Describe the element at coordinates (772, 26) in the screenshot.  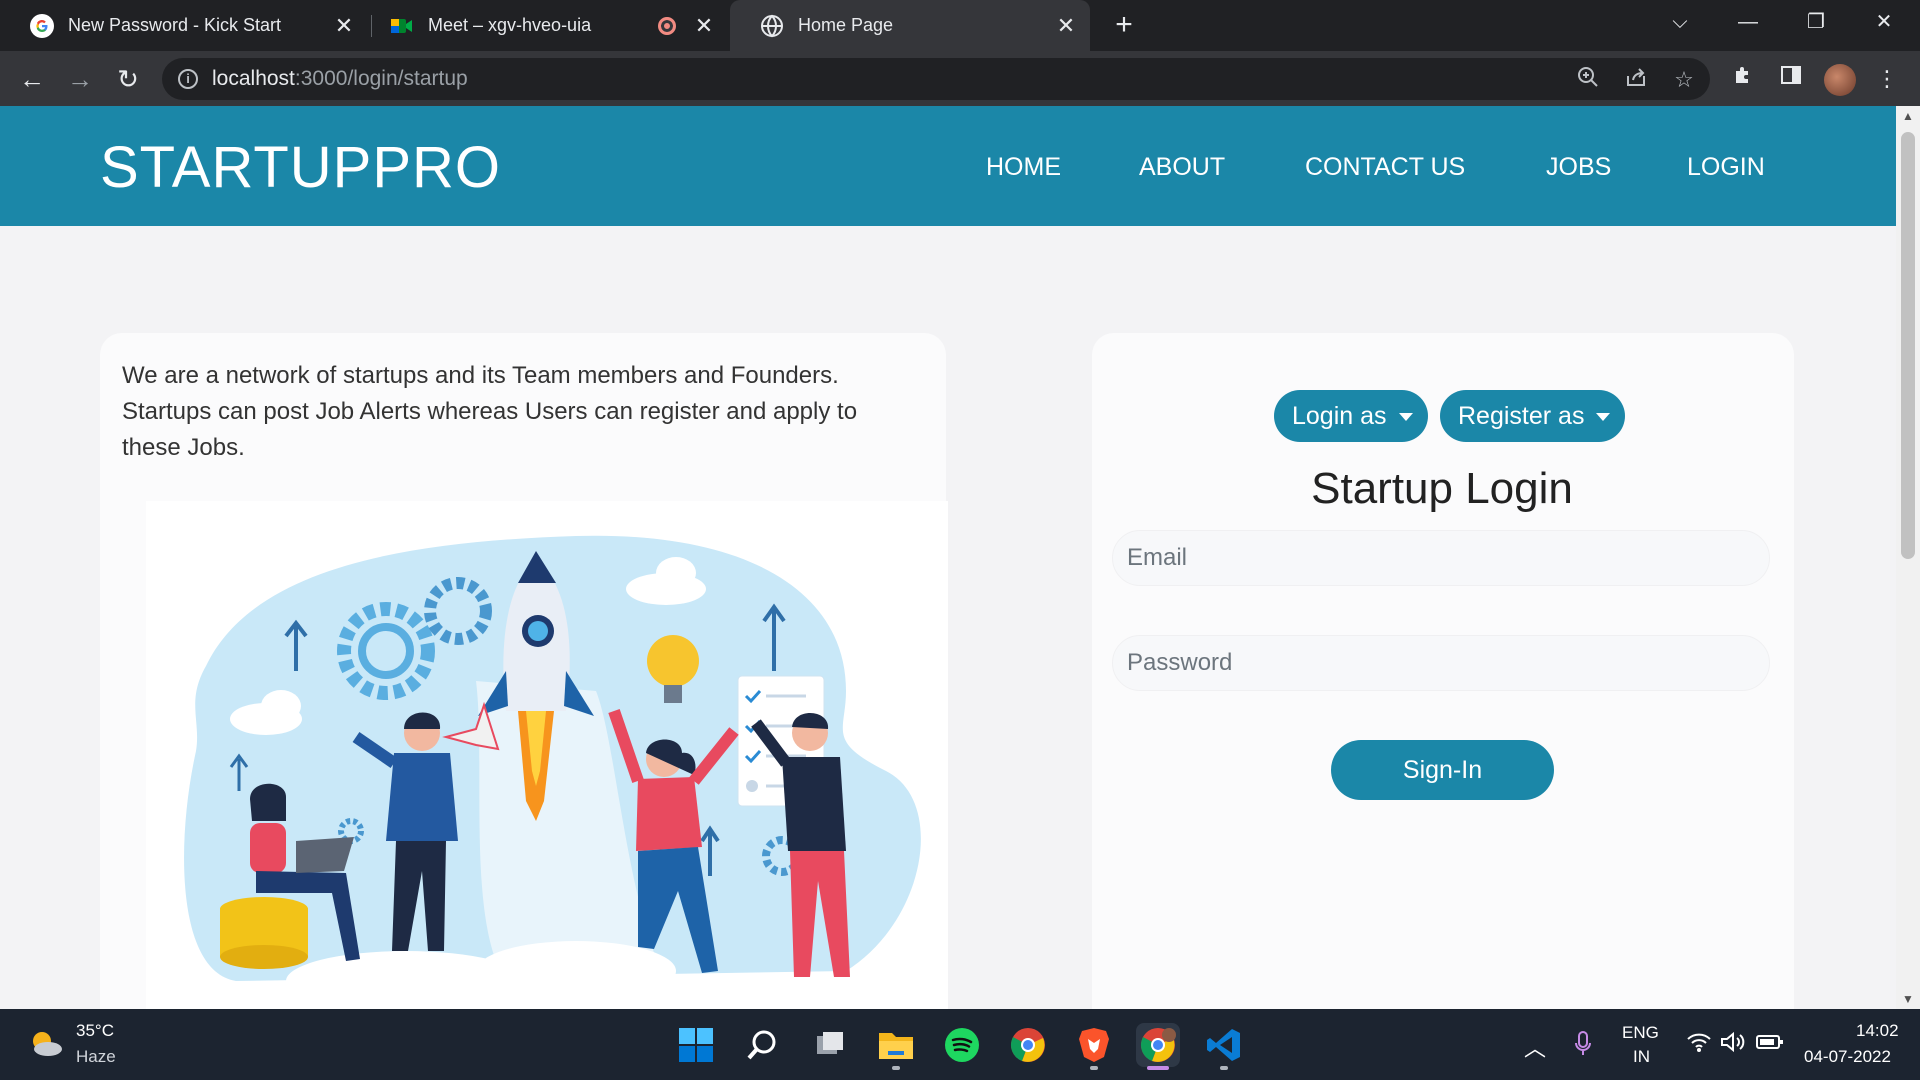
I see `globe-icon` at that location.